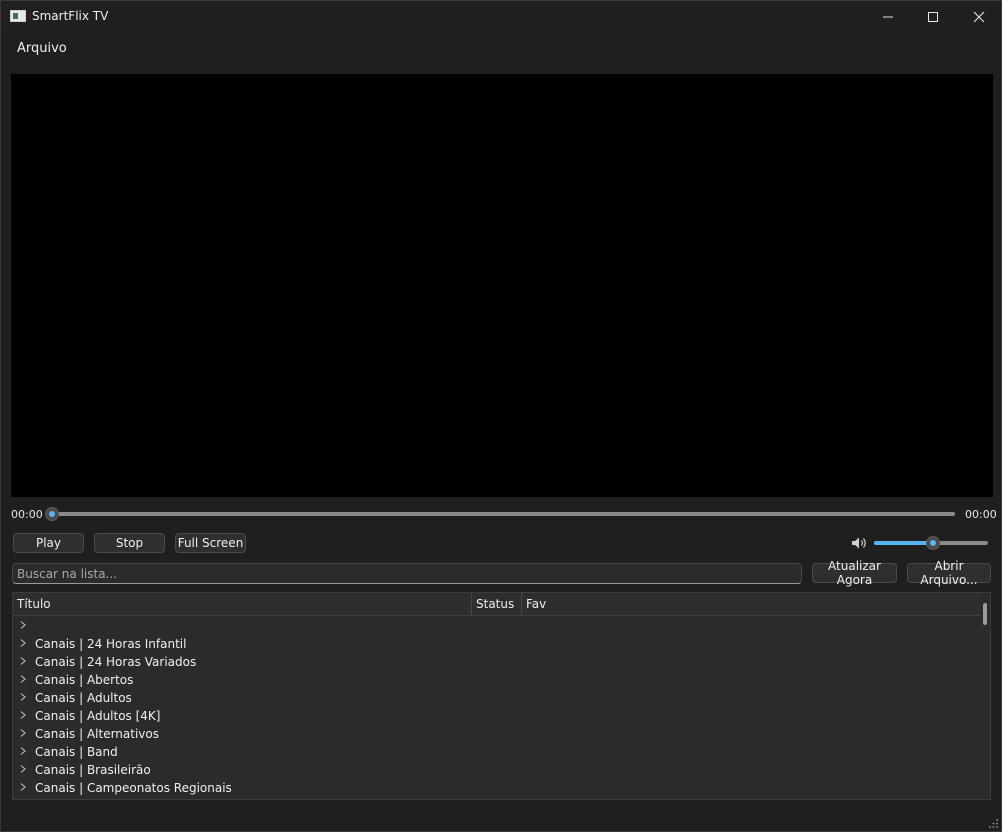  I want to click on tree-row: Canais | Brasileirão, so click(497, 770).